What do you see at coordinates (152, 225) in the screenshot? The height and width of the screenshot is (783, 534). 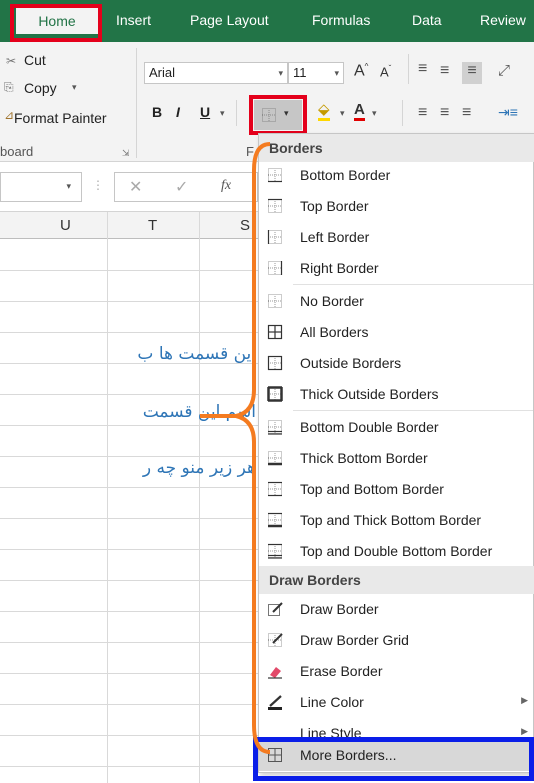 I see `column-header-t: T` at bounding box center [152, 225].